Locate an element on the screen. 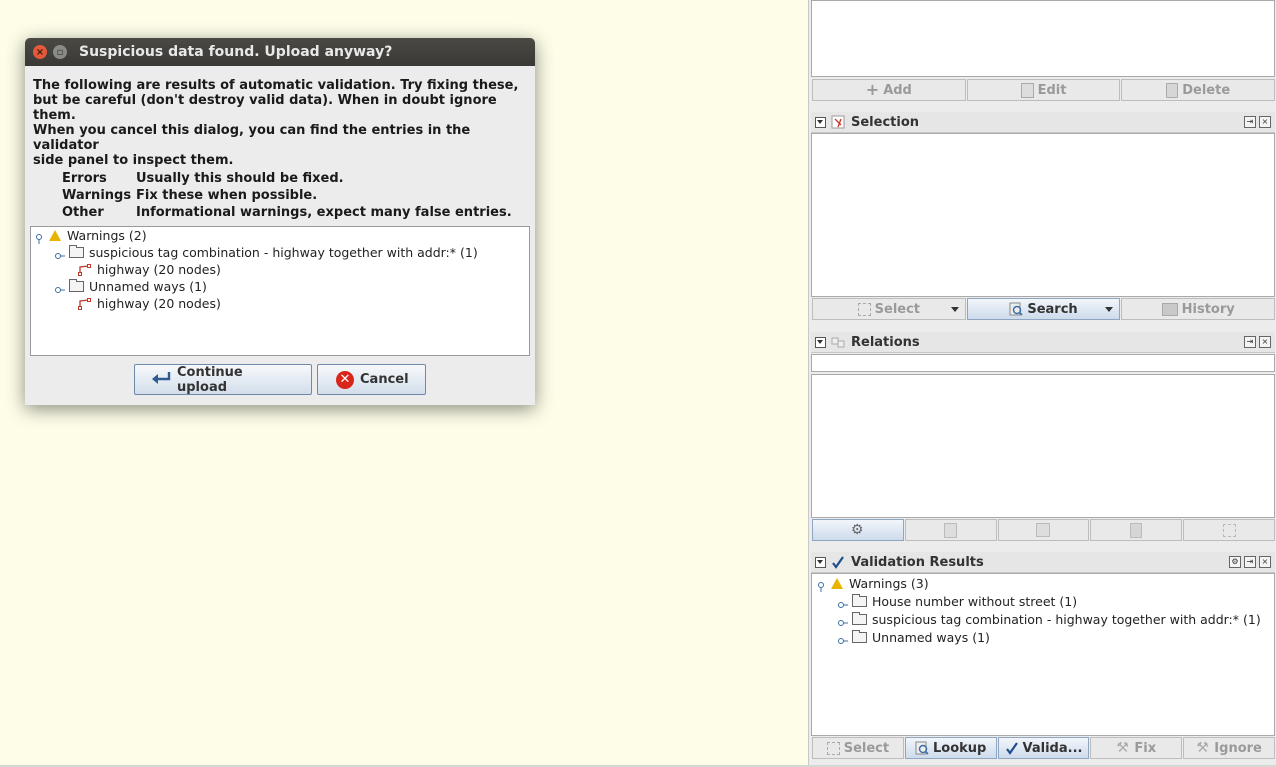 Image resolution: width=1276 pixels, height=767 pixels. relations-panel: Relations ⇥ × ⚙ is located at coordinates (1043, 437).